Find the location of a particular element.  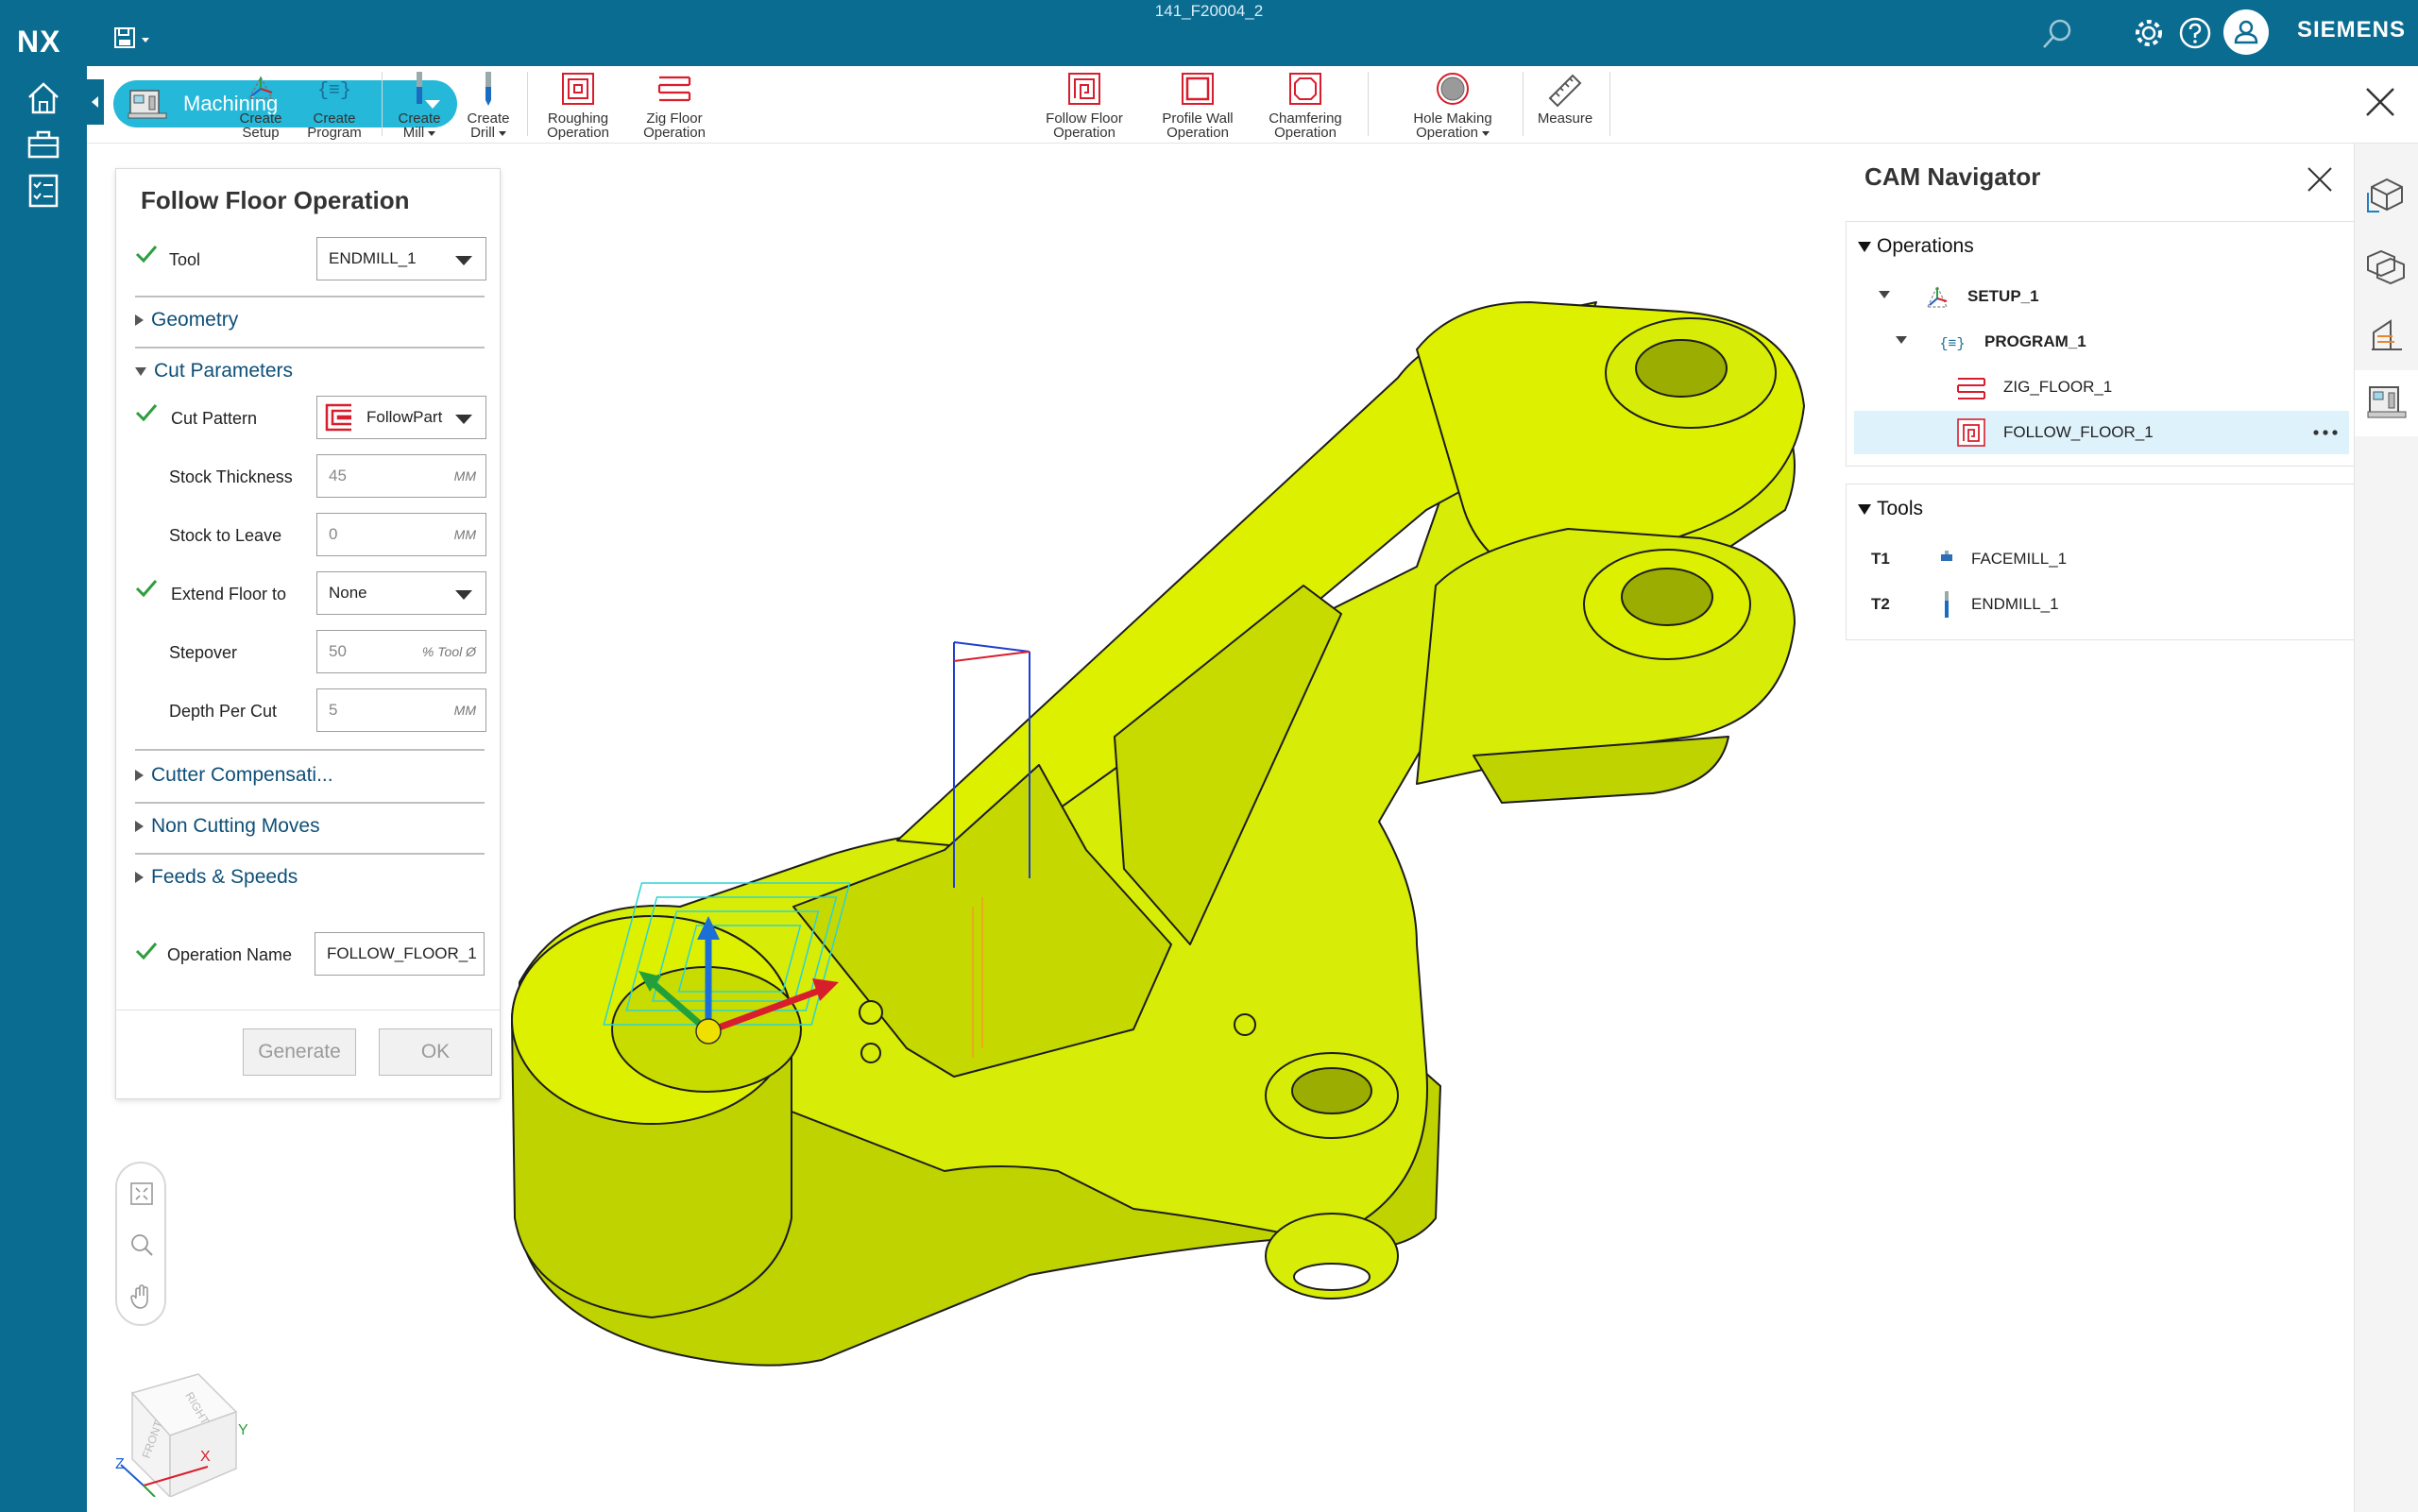

tools-card: Tools T1 FACEMILL_1 T2 ENDMILL_1 is located at coordinates (2101, 562).